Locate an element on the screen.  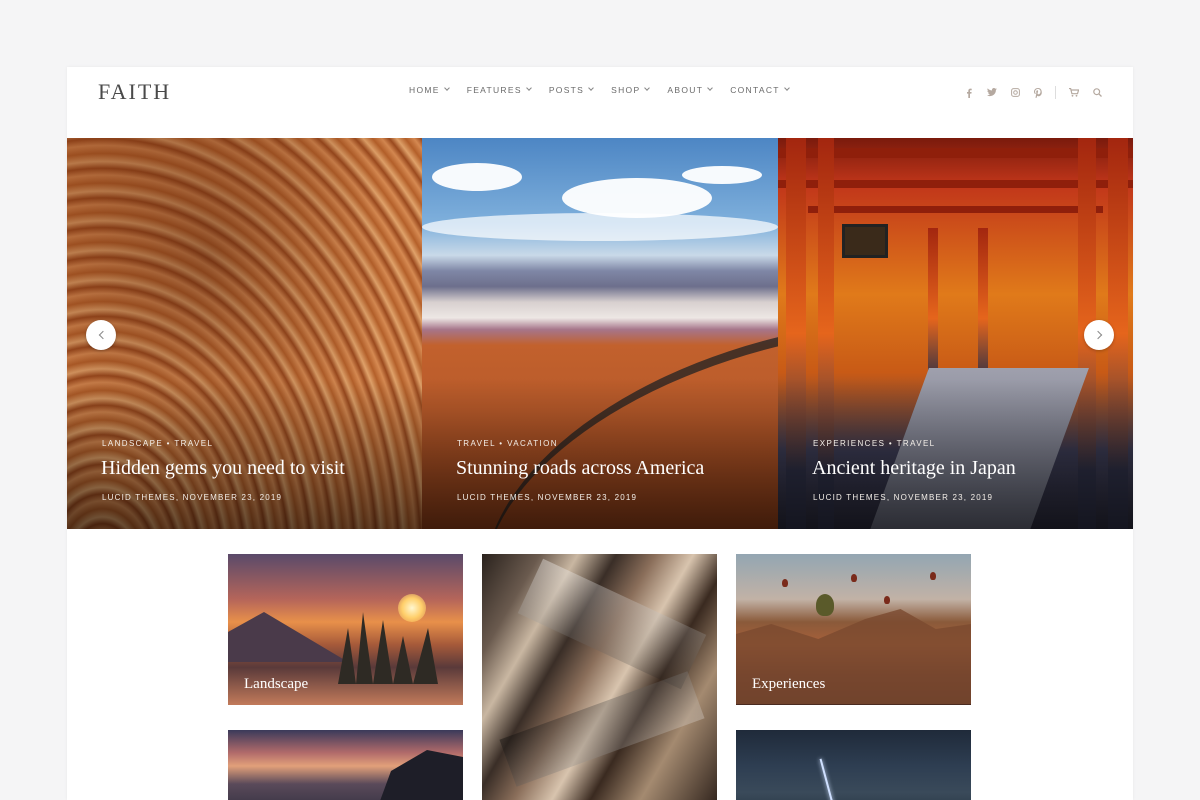
twitter-icon is located at coordinates (992, 93).